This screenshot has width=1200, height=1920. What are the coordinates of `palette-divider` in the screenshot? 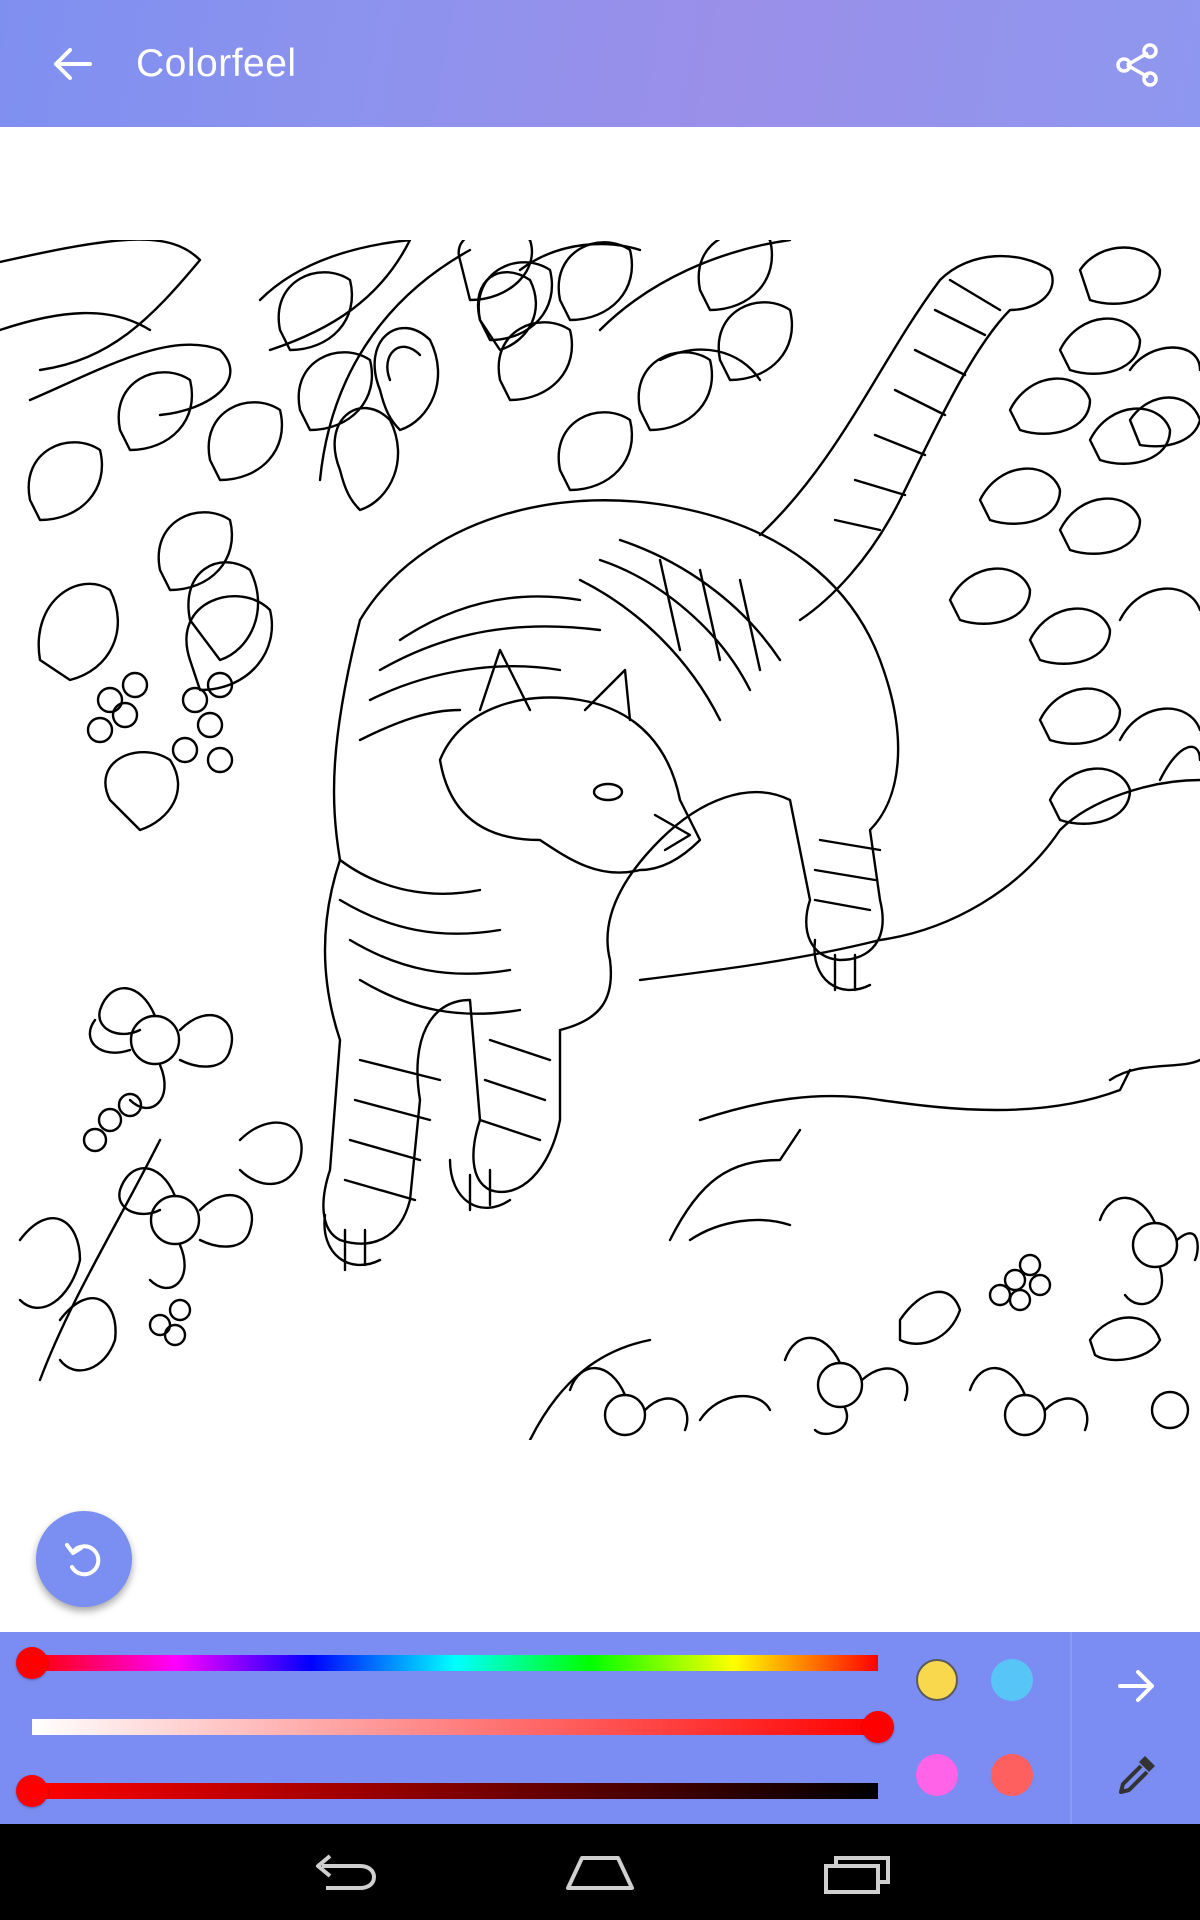 It's located at (1071, 1728).